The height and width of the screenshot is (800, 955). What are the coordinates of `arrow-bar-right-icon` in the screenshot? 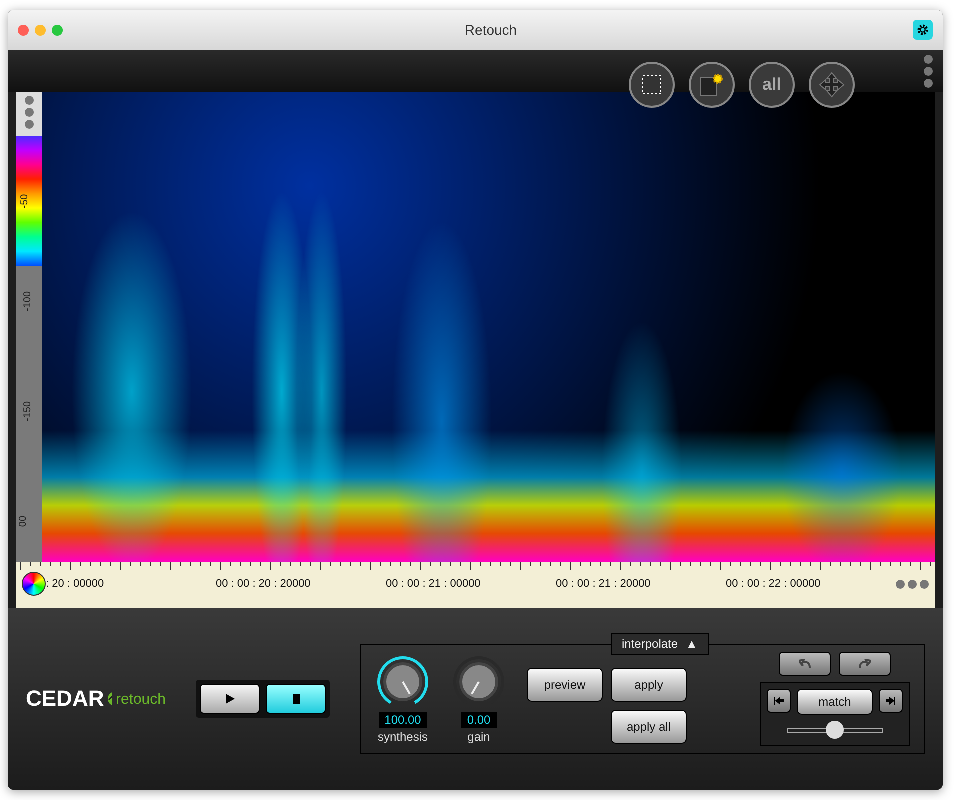 It's located at (891, 701).